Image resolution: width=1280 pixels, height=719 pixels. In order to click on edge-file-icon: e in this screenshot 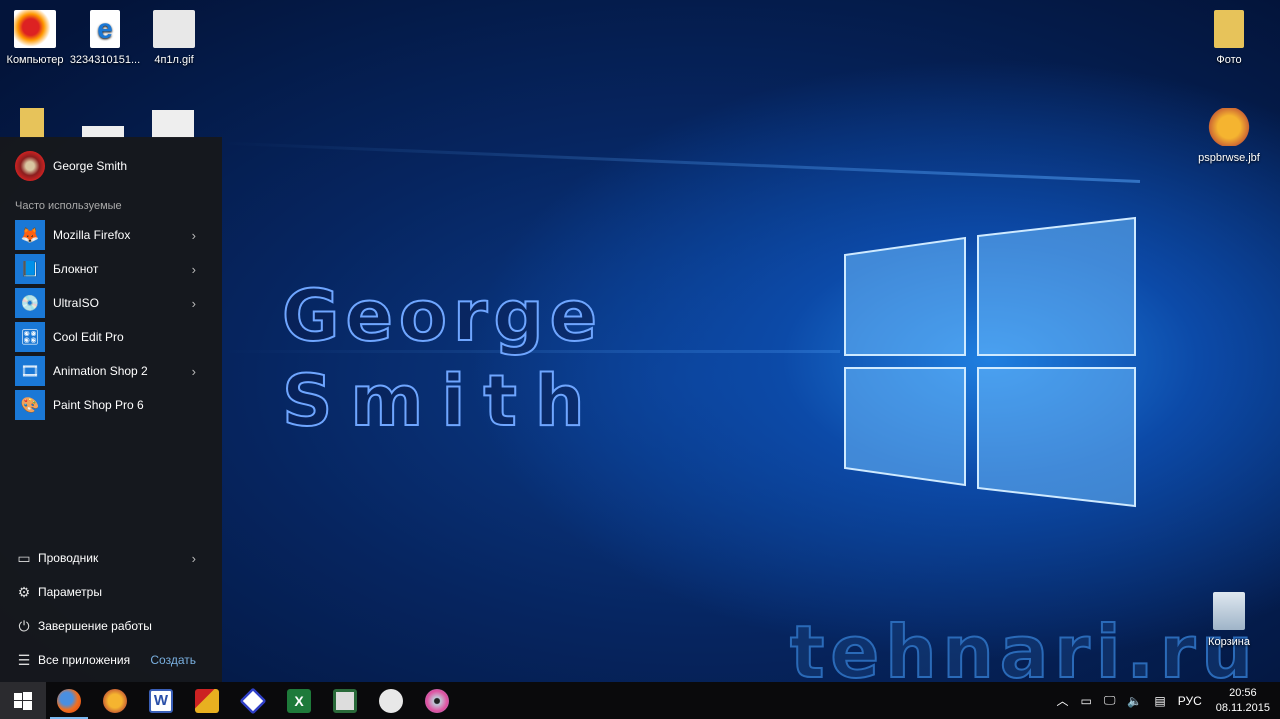, I will do `click(105, 29)`.